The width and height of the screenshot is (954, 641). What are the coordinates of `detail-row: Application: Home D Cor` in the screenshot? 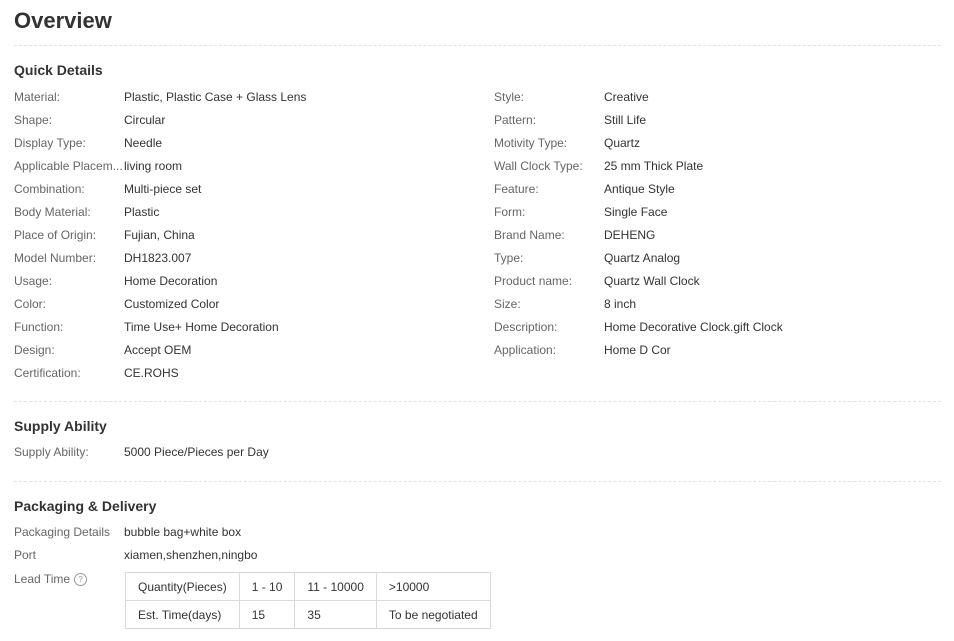 It's located at (638, 350).